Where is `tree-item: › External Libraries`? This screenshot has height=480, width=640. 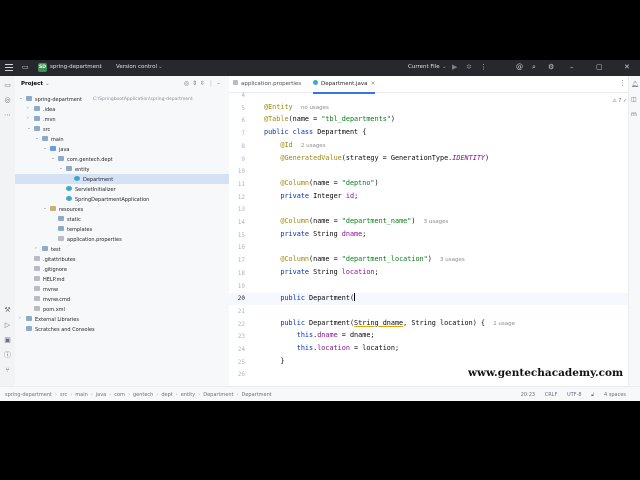
tree-item: › External Libraries is located at coordinates (122, 319).